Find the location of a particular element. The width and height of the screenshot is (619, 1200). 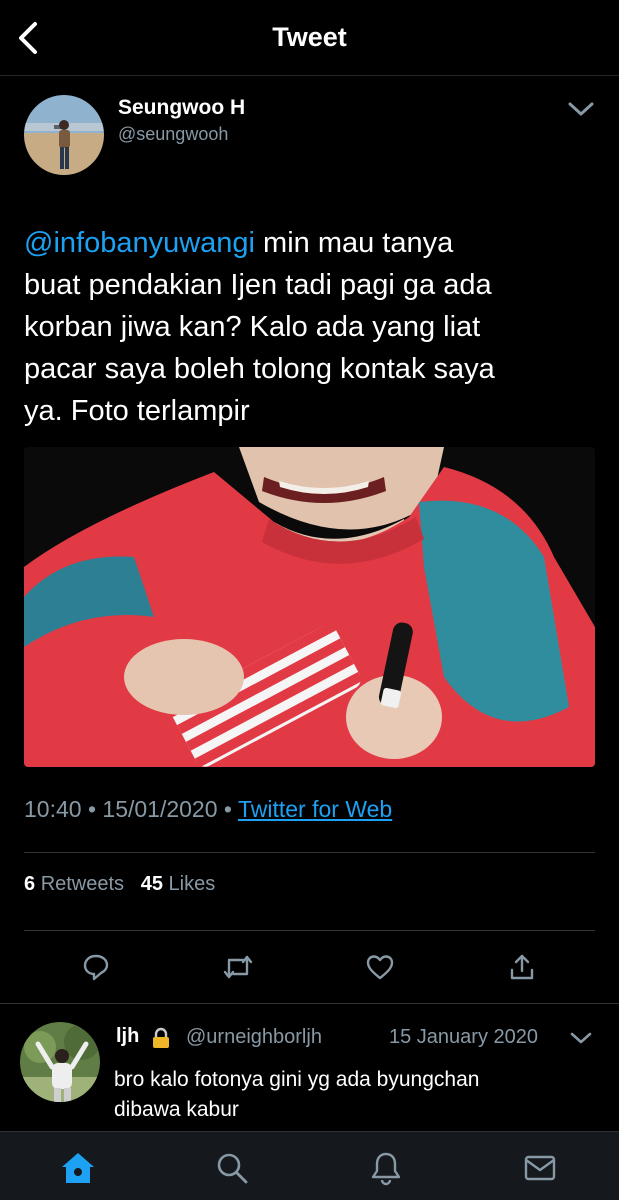

like-label: Likes is located at coordinates (192, 884).